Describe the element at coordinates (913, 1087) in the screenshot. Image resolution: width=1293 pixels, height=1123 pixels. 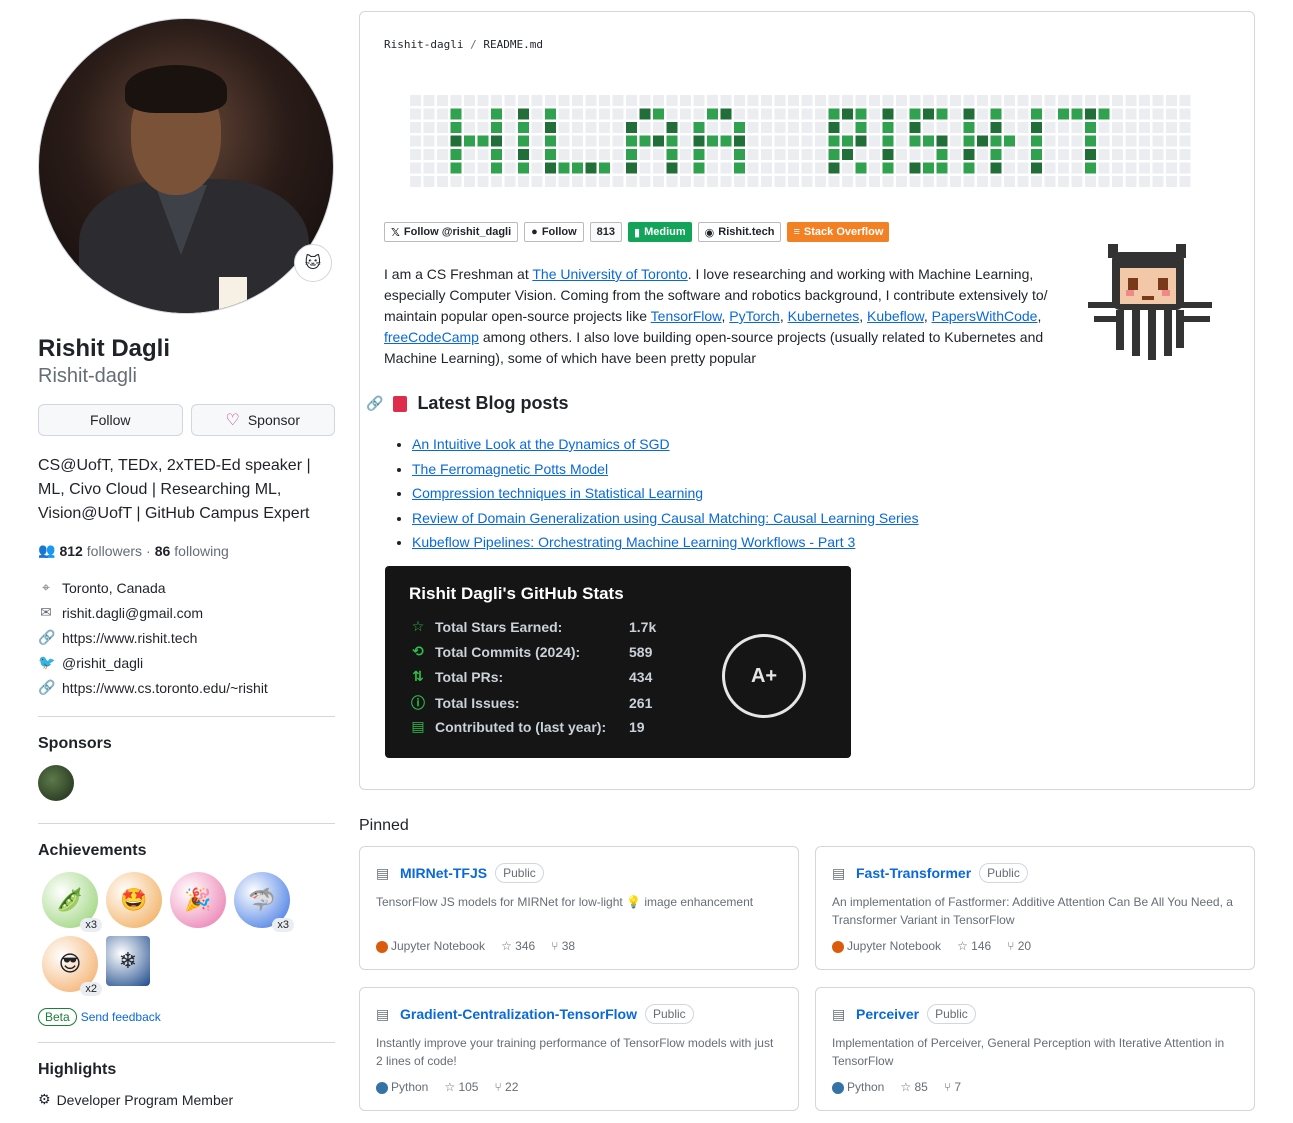
I see `repo-stars: ☆ 85` at that location.